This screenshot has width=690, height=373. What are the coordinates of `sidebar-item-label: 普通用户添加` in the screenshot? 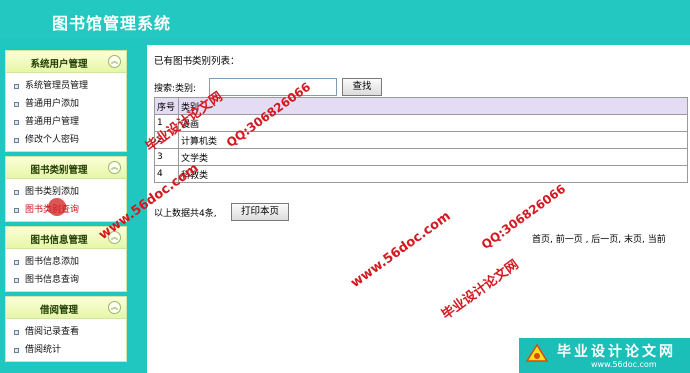 It's located at (52, 104).